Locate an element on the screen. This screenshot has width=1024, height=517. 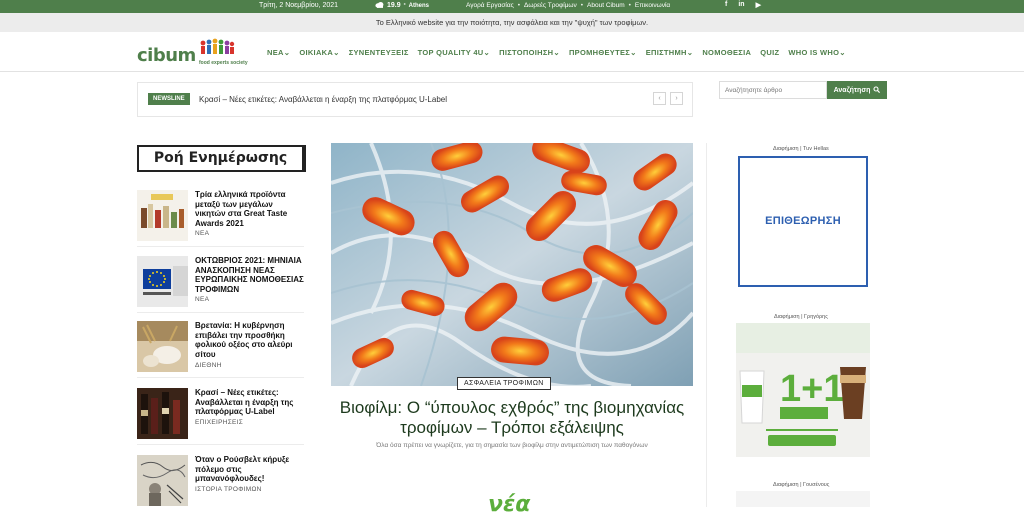
nav-item-who-is-who: WHO IS WHO⌄ is located at coordinates (817, 52).